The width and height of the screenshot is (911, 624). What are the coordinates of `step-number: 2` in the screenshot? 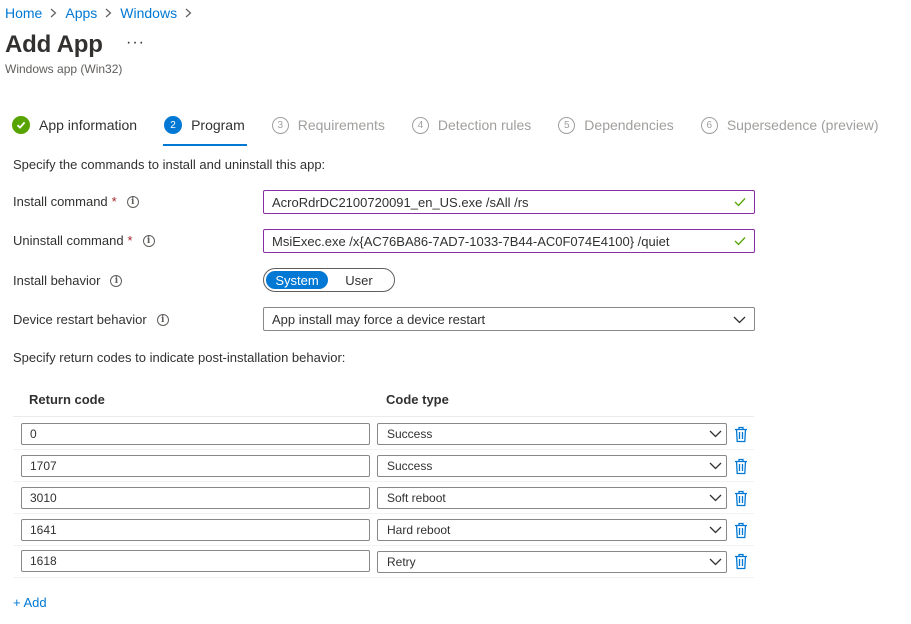 It's located at (173, 125).